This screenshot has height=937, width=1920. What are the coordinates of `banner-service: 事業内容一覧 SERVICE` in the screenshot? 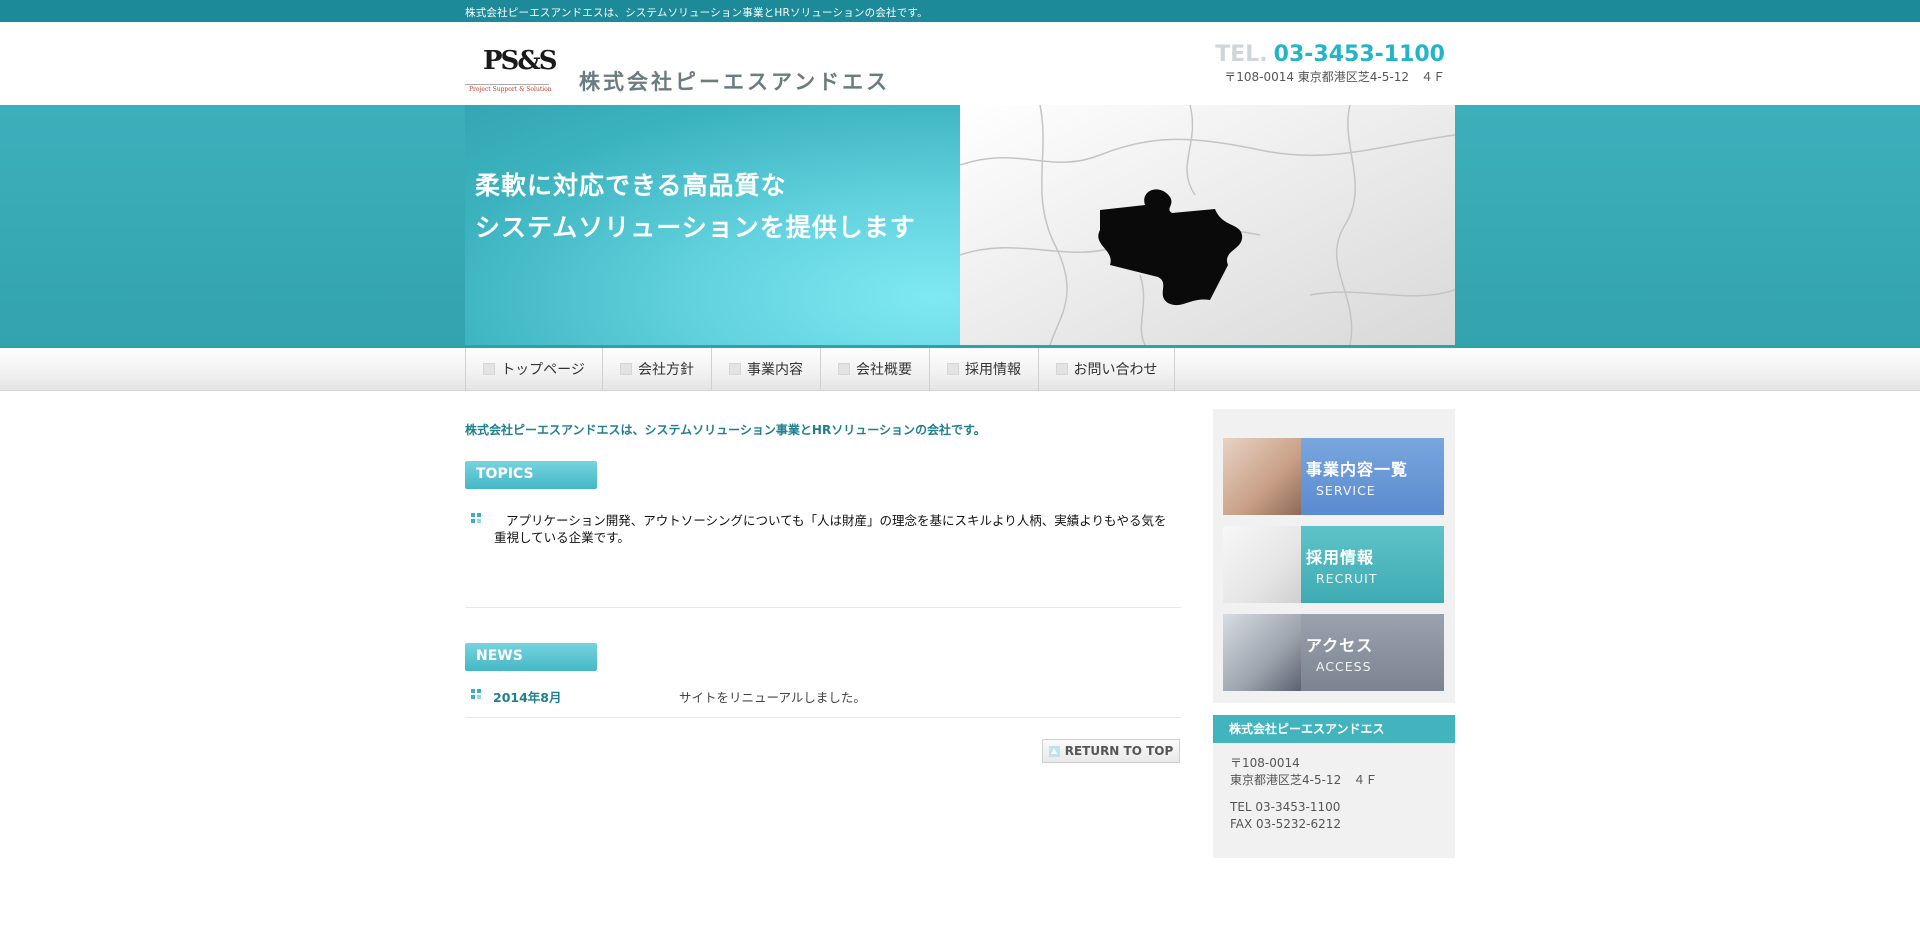 It's located at (1333, 476).